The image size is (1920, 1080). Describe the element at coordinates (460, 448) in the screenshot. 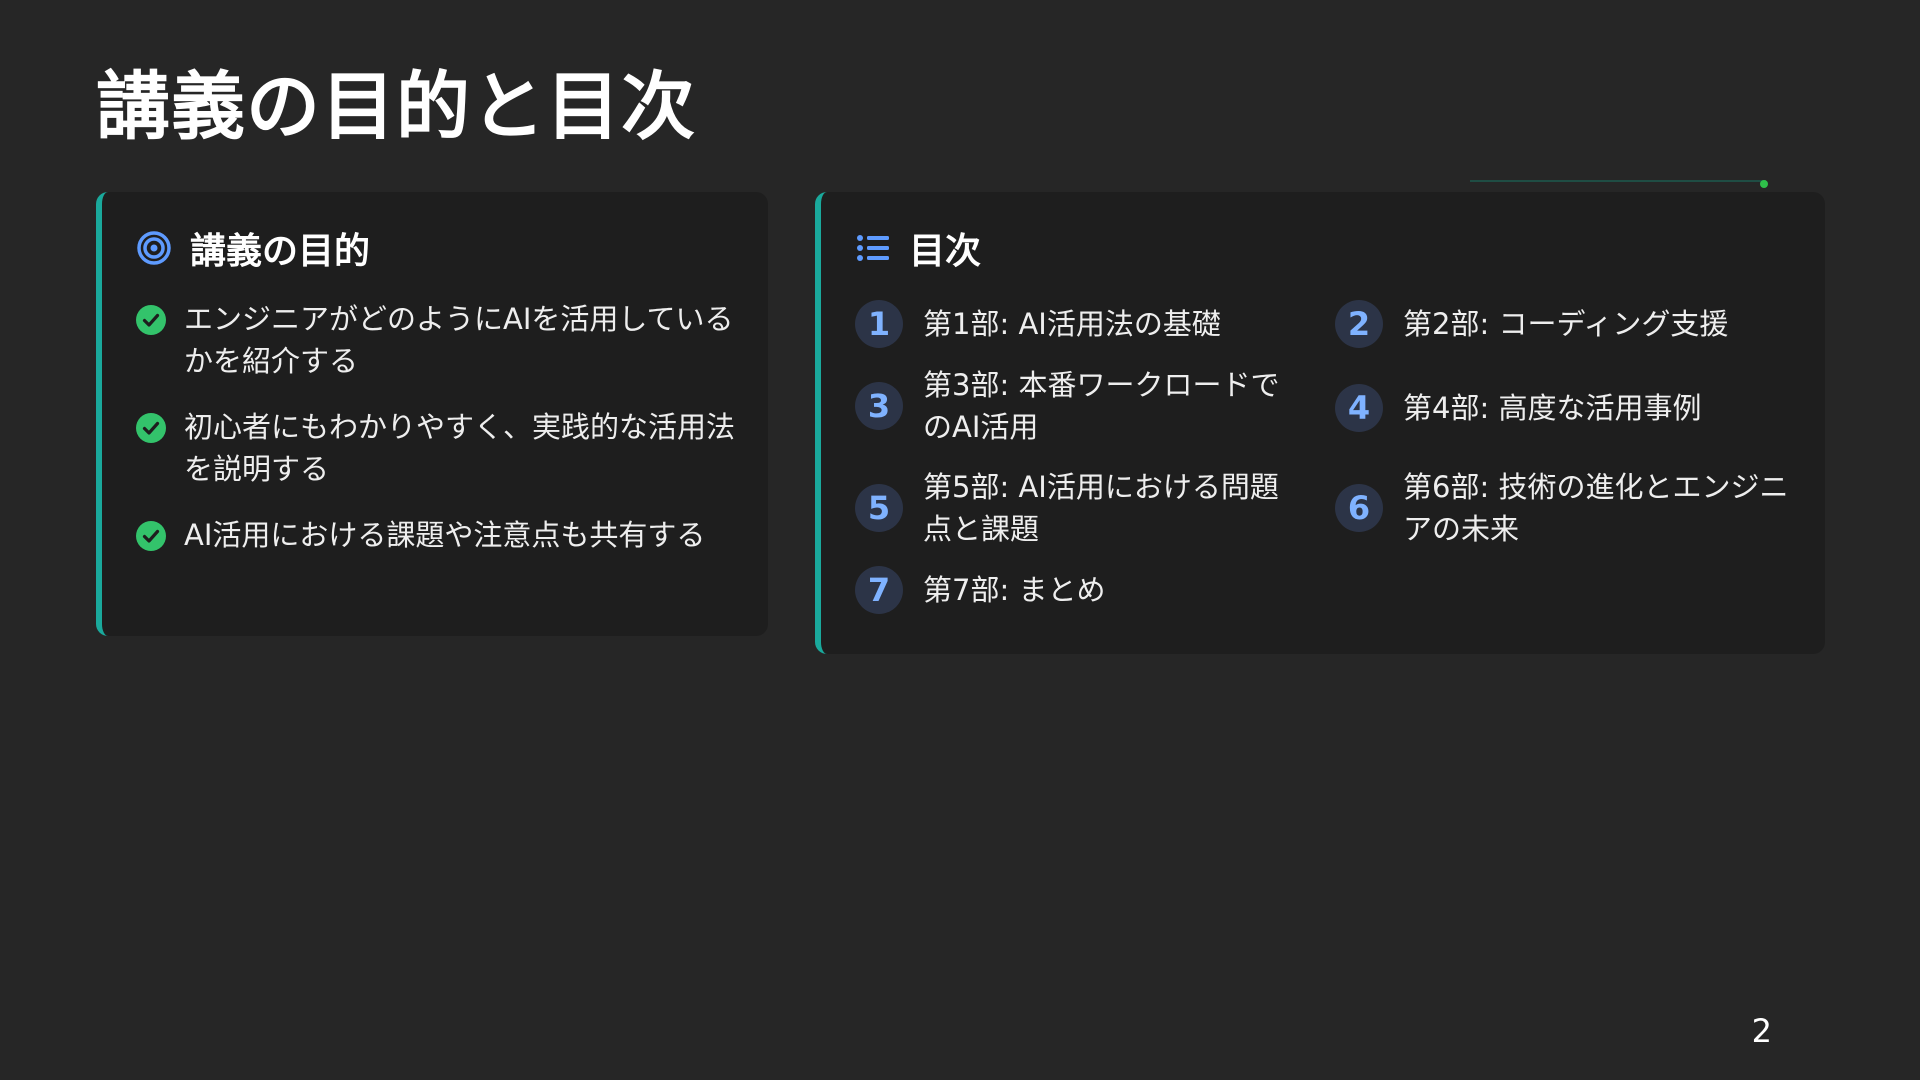

I see `objective-item-text: 初心者にもわかりやすく、実践的な活用法を説明する` at that location.